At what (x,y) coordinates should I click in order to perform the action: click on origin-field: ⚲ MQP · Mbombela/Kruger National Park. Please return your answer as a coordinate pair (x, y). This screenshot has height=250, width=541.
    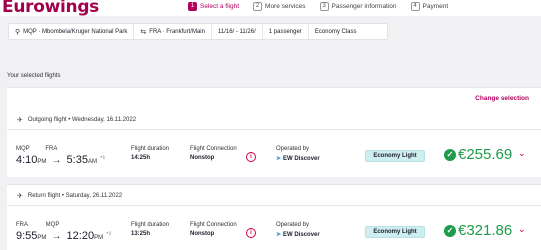
    Looking at the image, I should click on (72, 31).